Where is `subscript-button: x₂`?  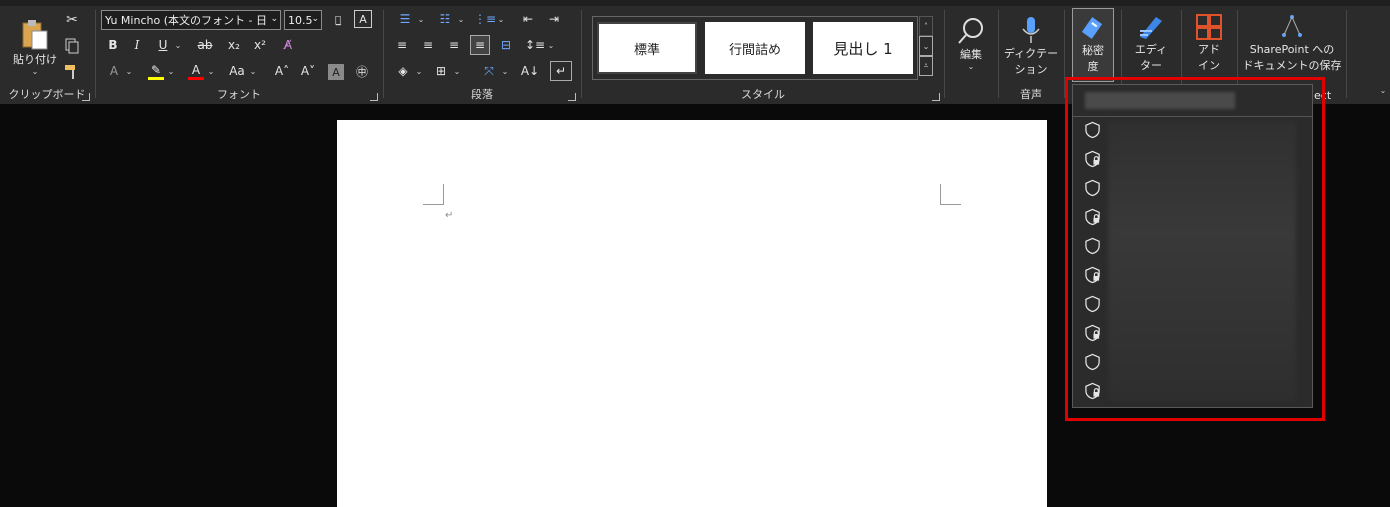
subscript-button: x₂ is located at coordinates (234, 45).